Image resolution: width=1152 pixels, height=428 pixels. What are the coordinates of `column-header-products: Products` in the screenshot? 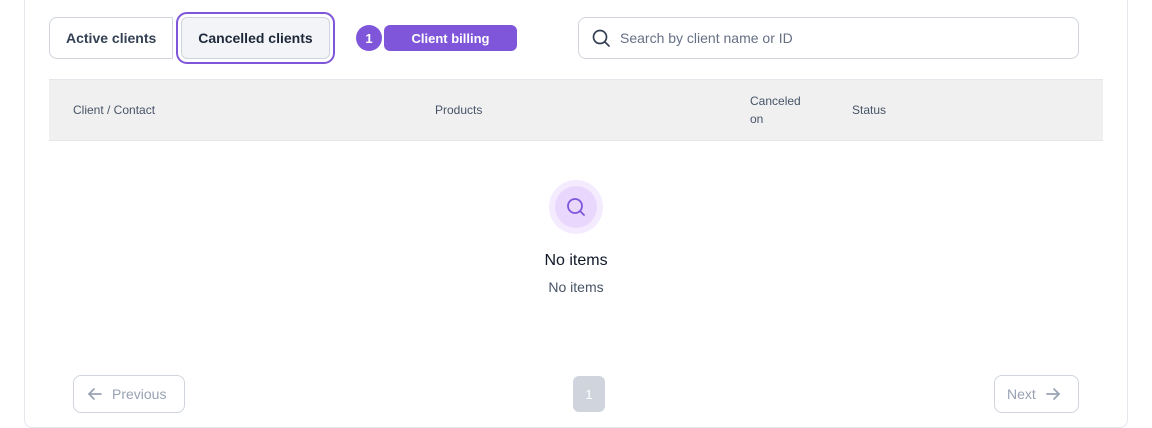 It's located at (458, 110).